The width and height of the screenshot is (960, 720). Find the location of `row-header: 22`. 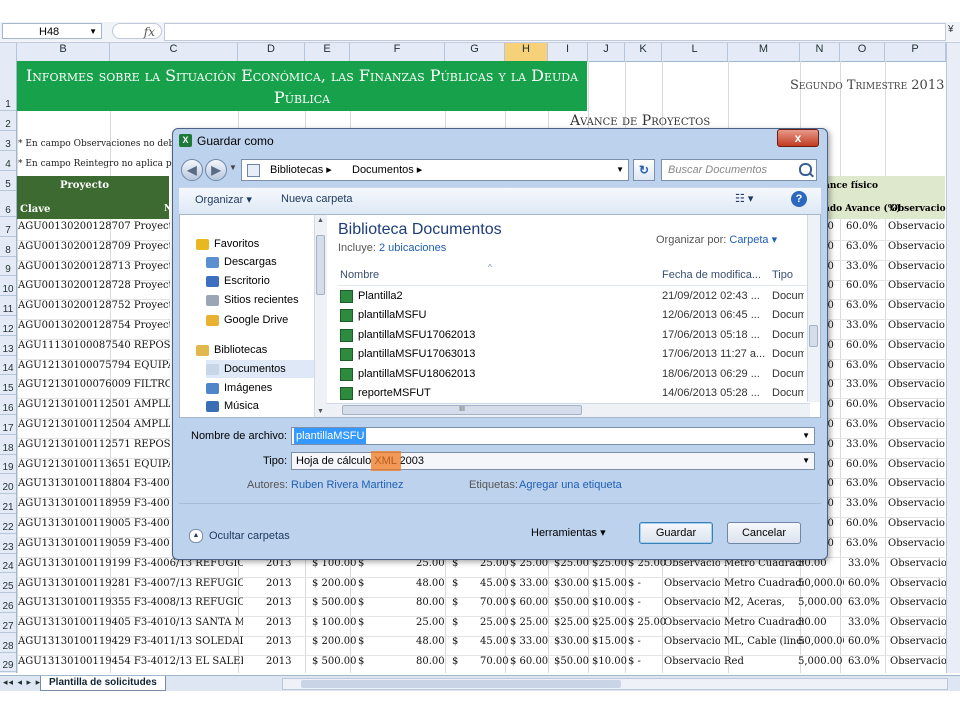

row-header: 22 is located at coordinates (8, 524).